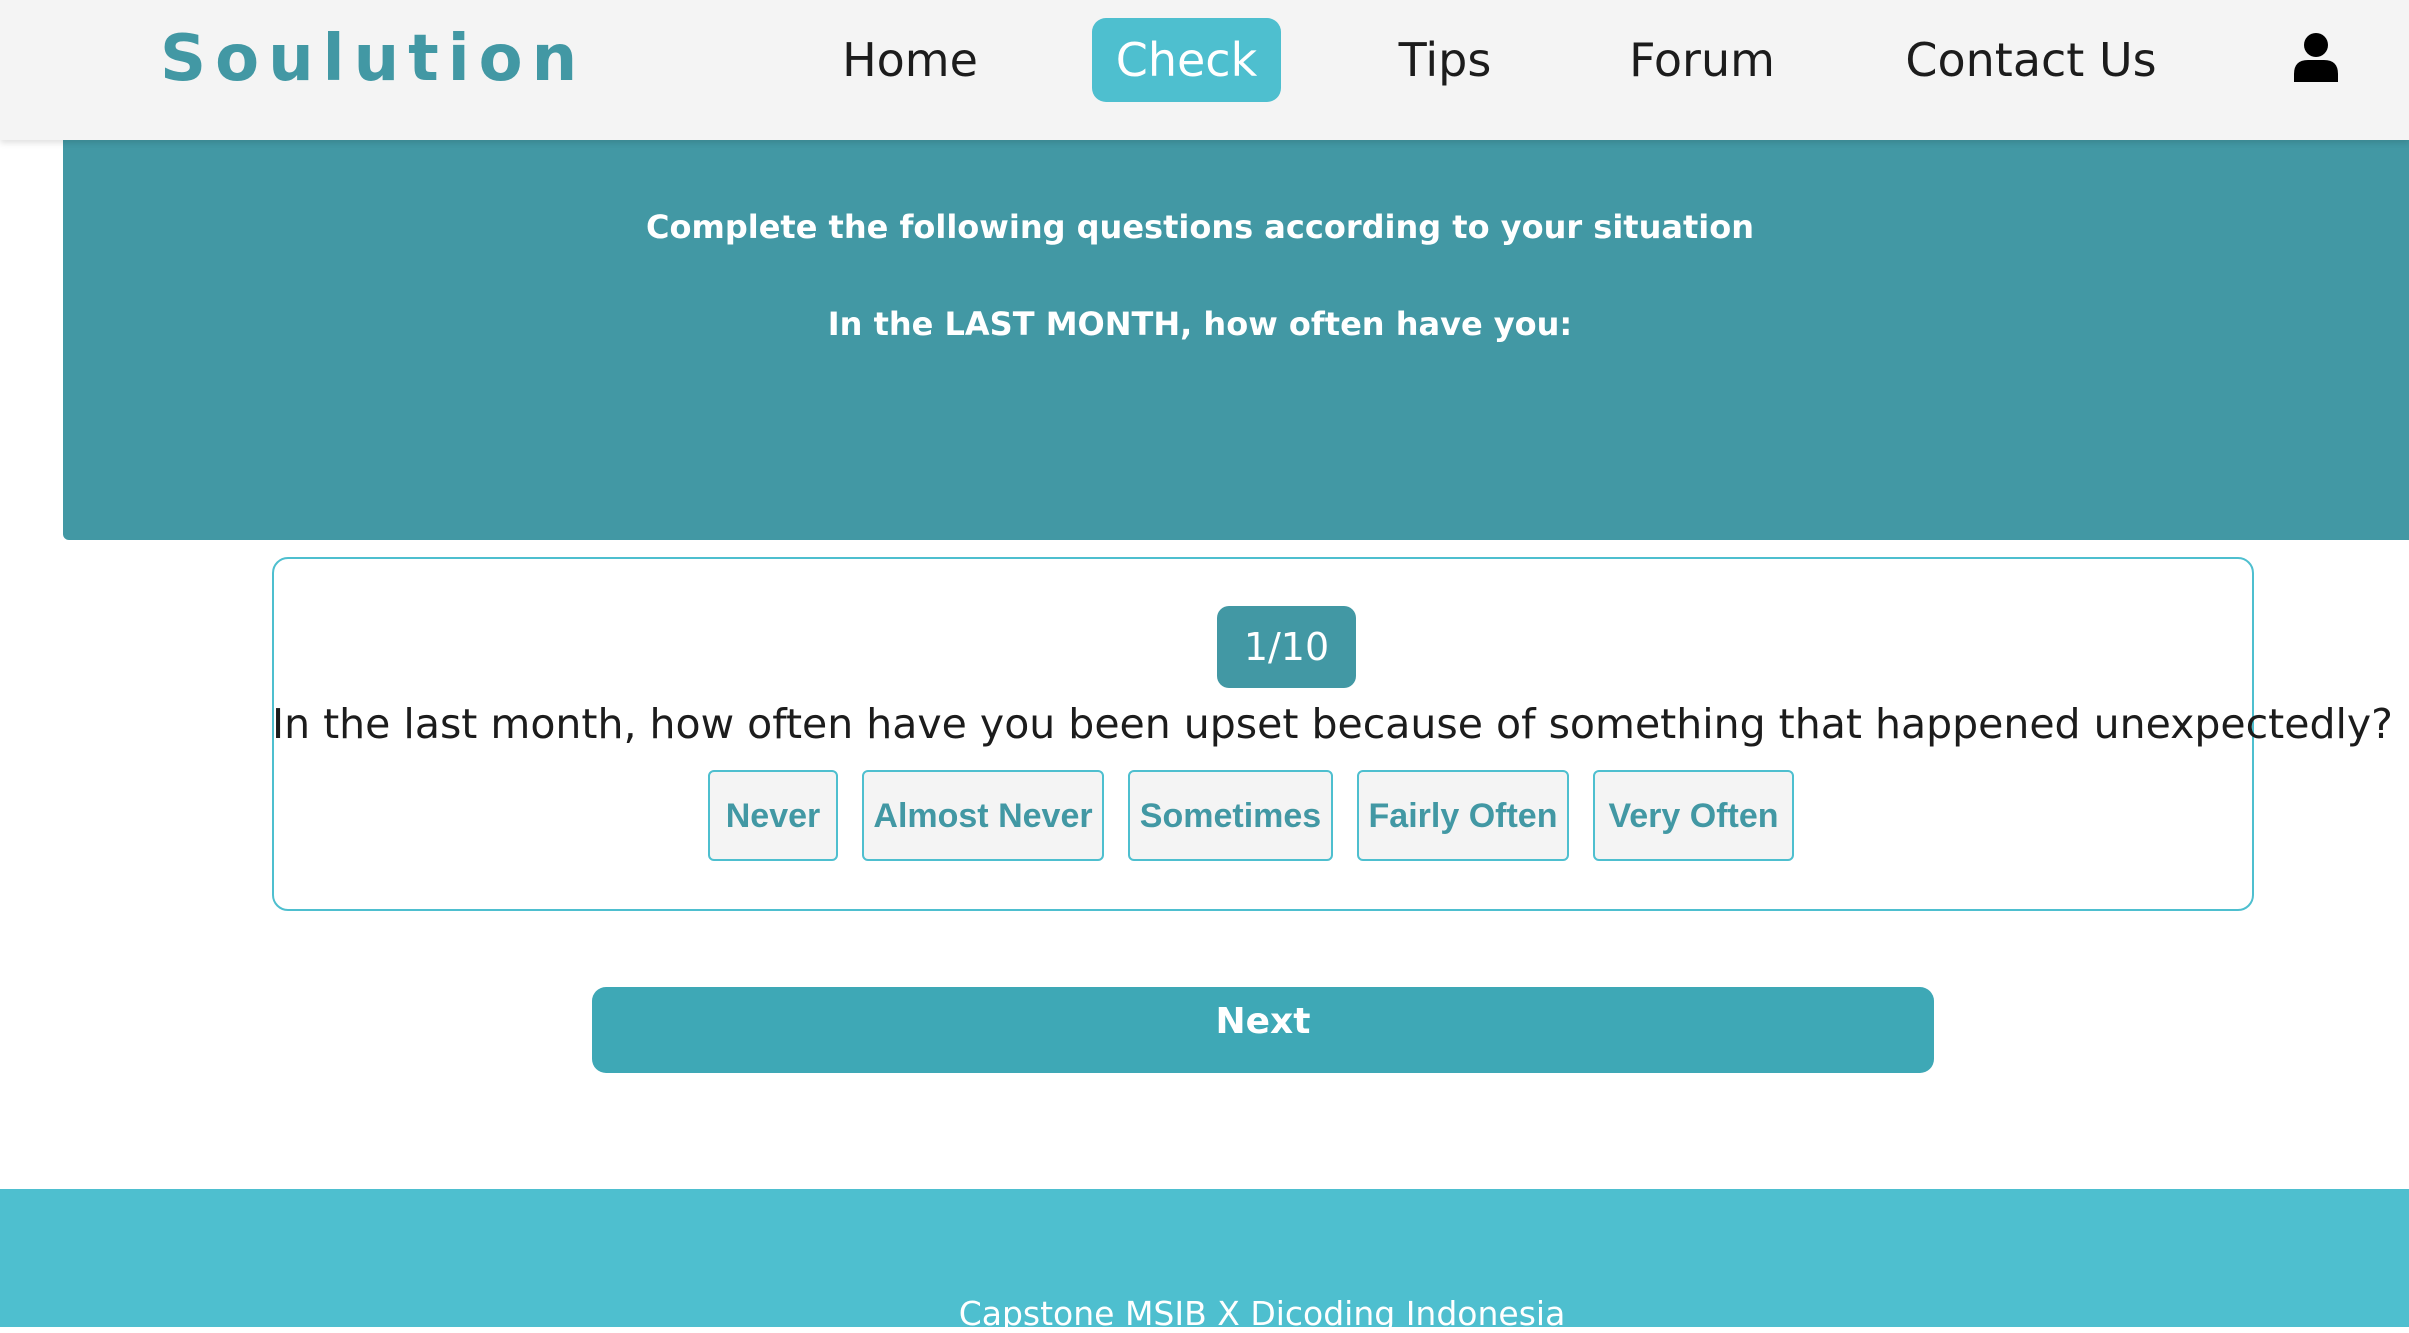  I want to click on question-counter-badge: 1/10, so click(1286, 647).